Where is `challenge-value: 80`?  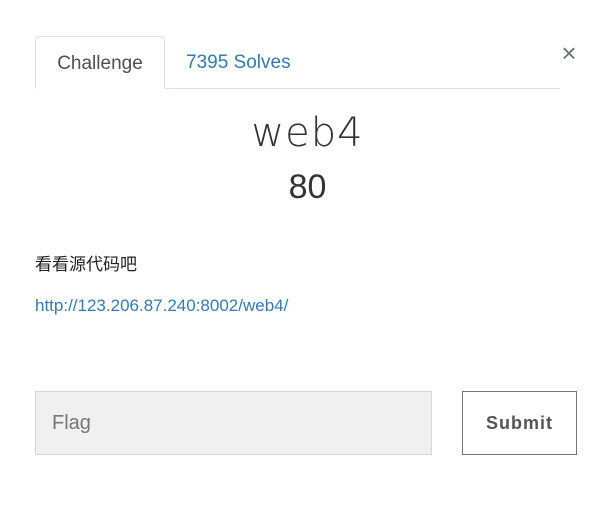 challenge-value: 80 is located at coordinates (307, 187).